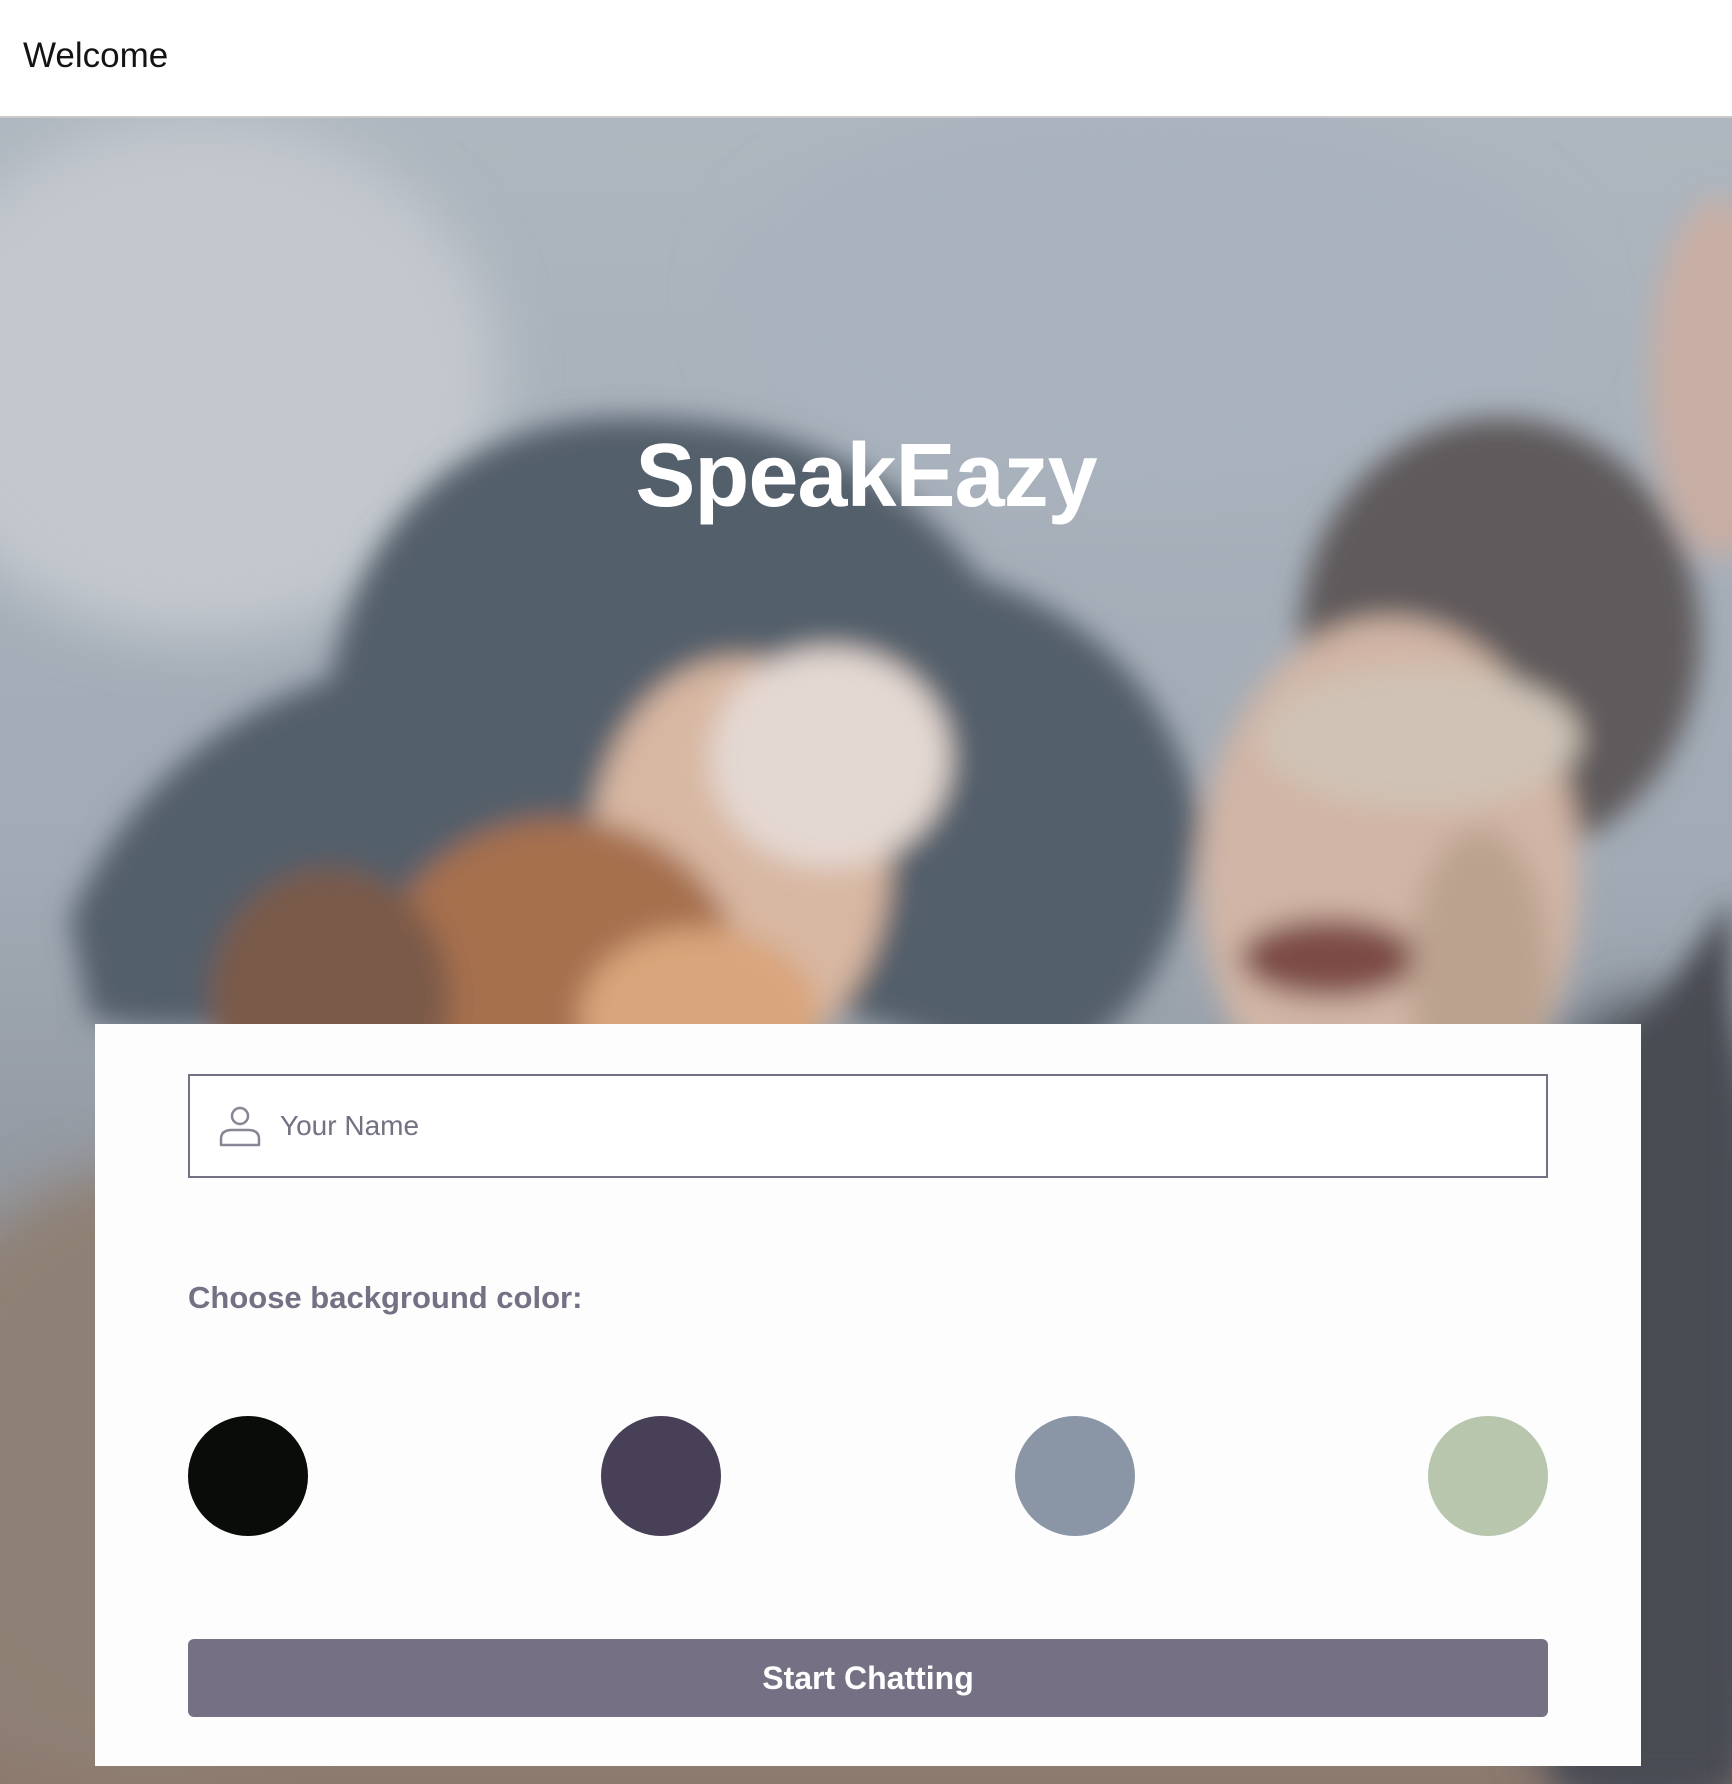  I want to click on name-input, so click(905, 1126).